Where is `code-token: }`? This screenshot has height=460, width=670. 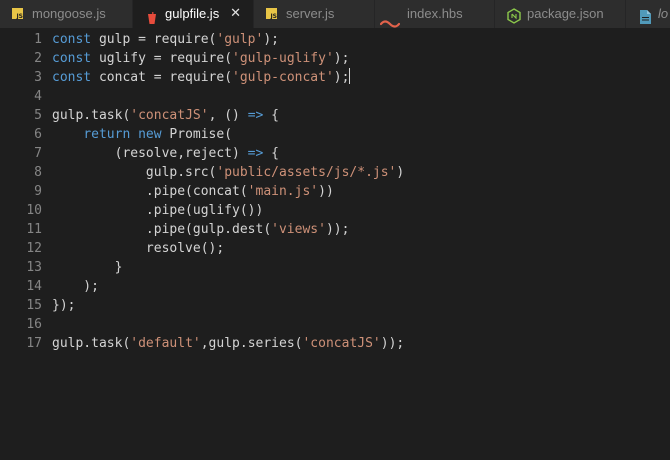
code-token: } is located at coordinates (87, 267).